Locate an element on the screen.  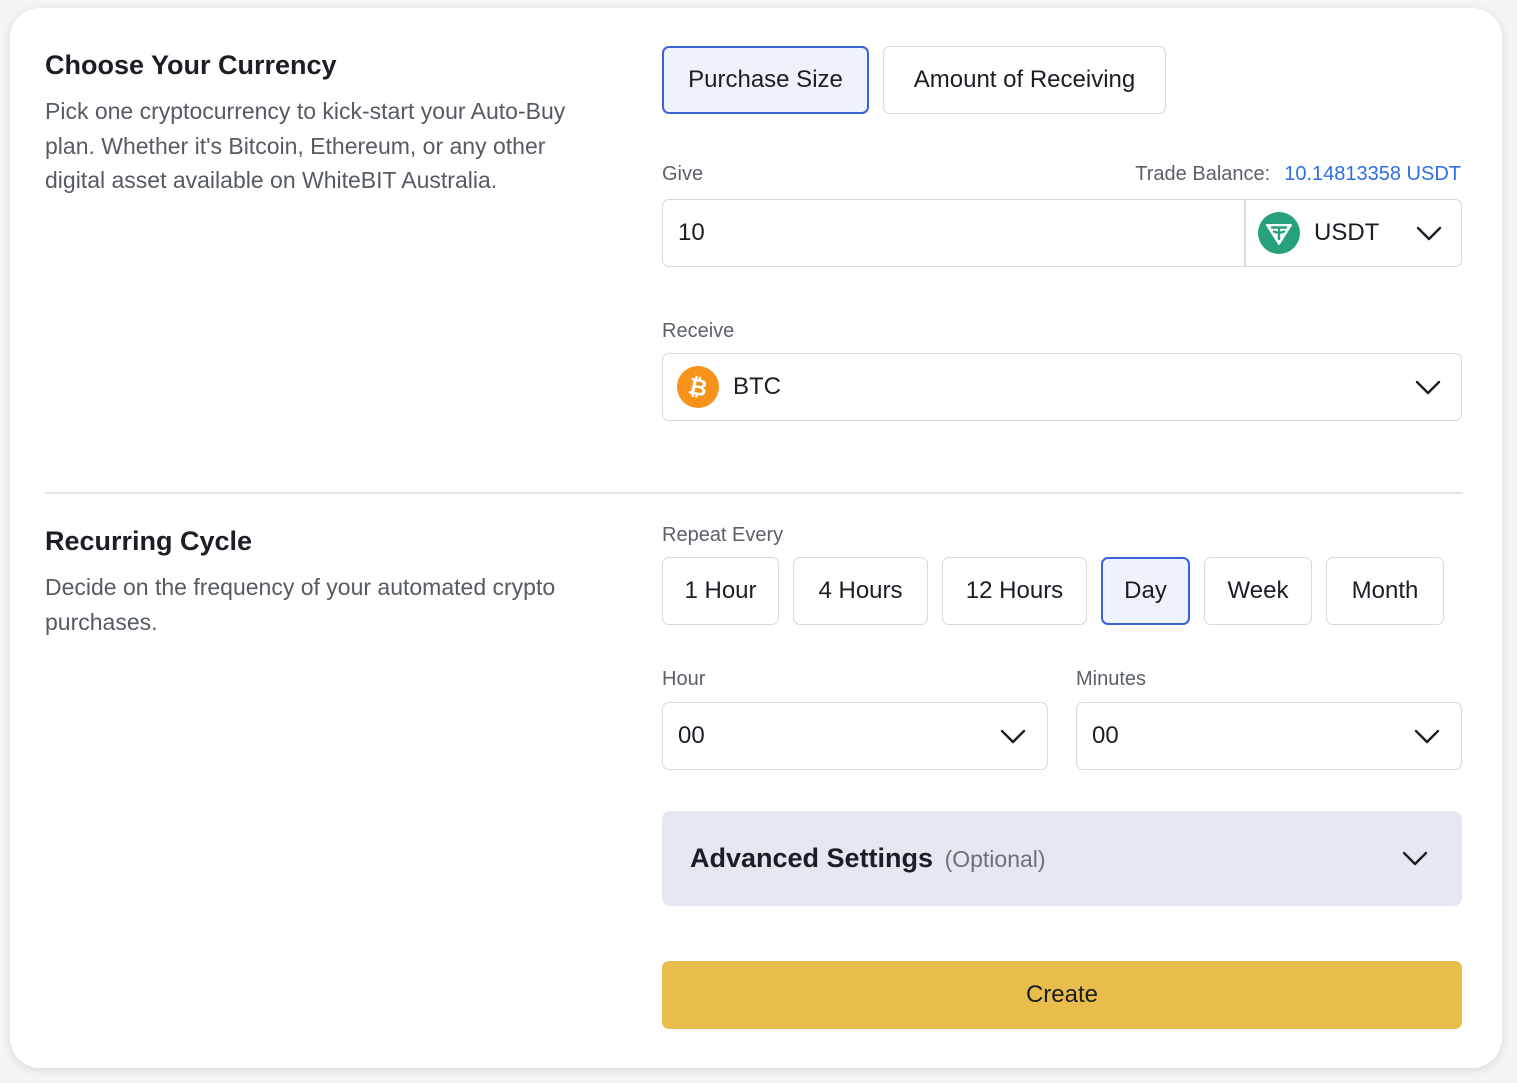
give-currency-select: USDT is located at coordinates (1354, 233).